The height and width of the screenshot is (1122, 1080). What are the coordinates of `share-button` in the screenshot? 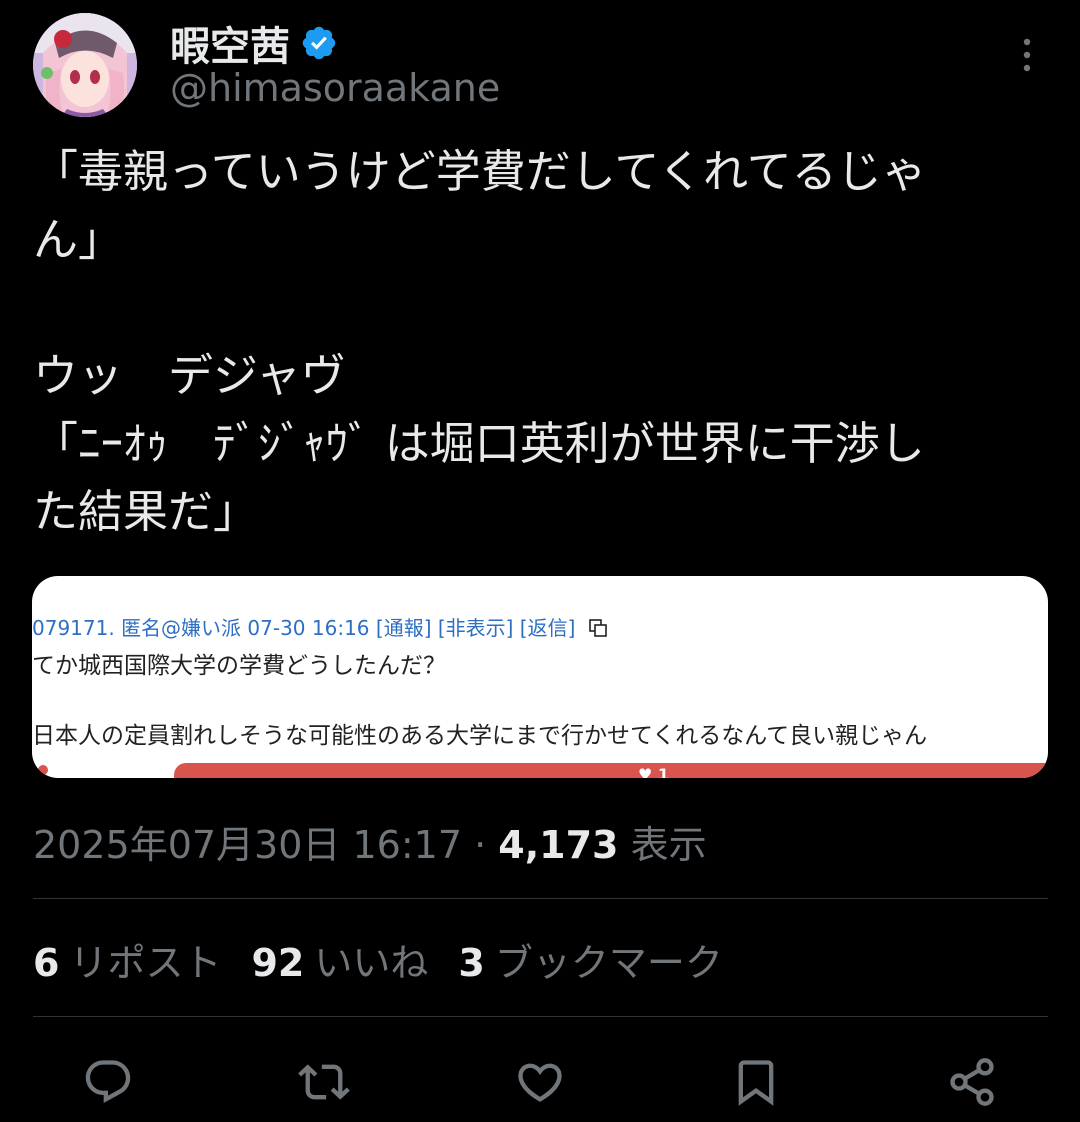 It's located at (972, 1082).